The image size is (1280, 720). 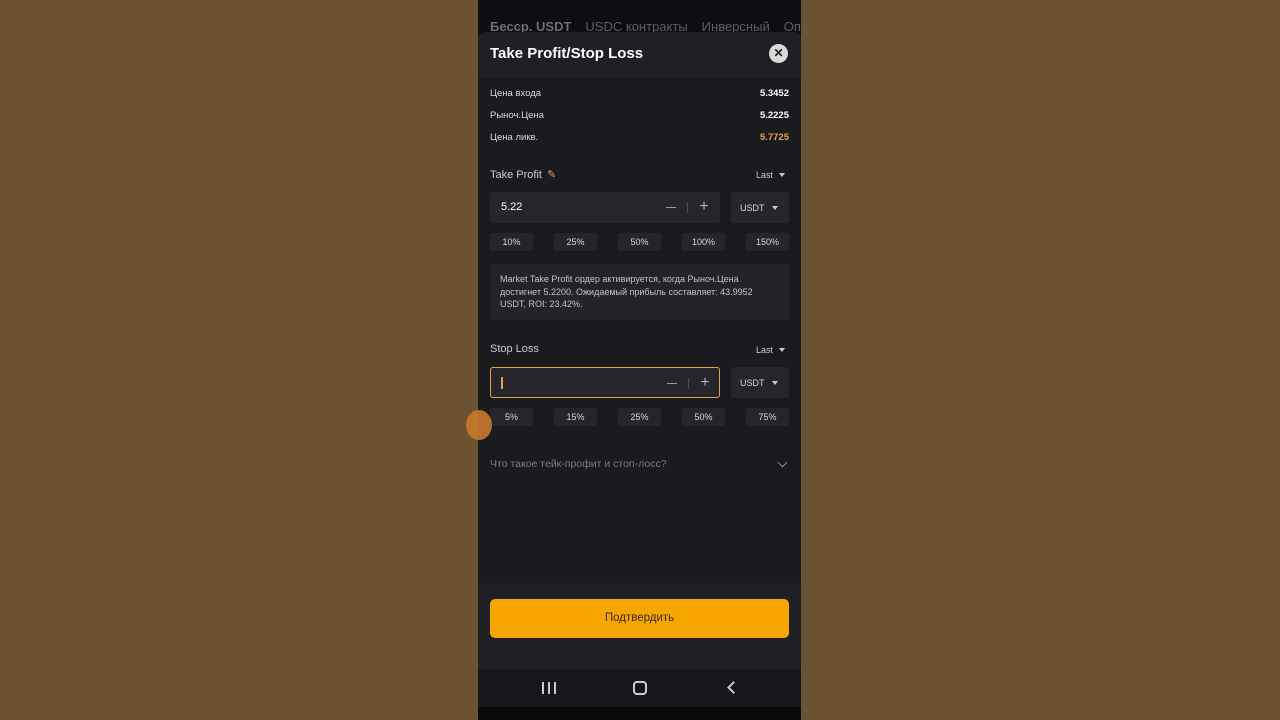 I want to click on sl-percent-button: 15%, so click(x=575, y=417).